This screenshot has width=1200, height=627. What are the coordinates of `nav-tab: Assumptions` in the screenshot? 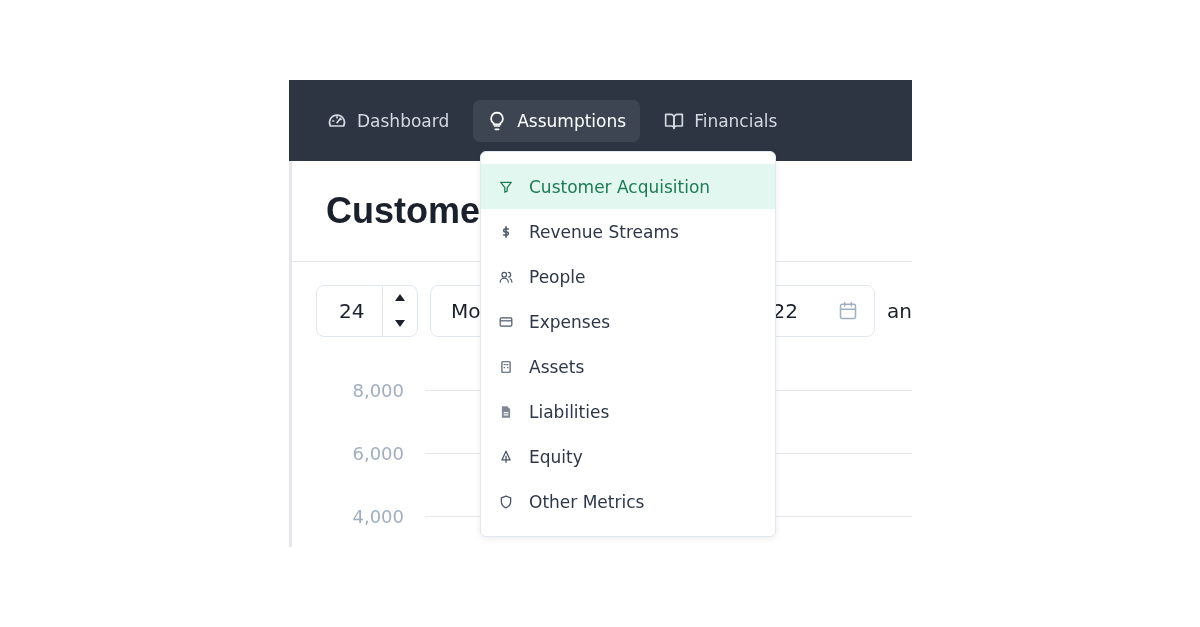 It's located at (557, 120).